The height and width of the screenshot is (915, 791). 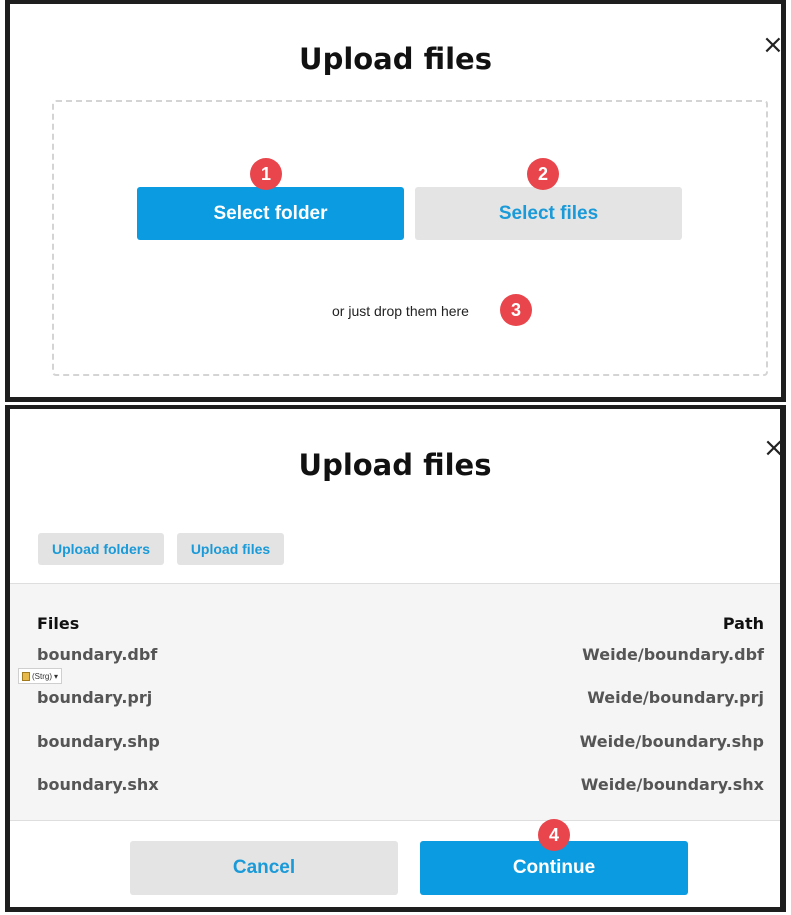 I want to click on step-badge-3: 3, so click(x=516, y=310).